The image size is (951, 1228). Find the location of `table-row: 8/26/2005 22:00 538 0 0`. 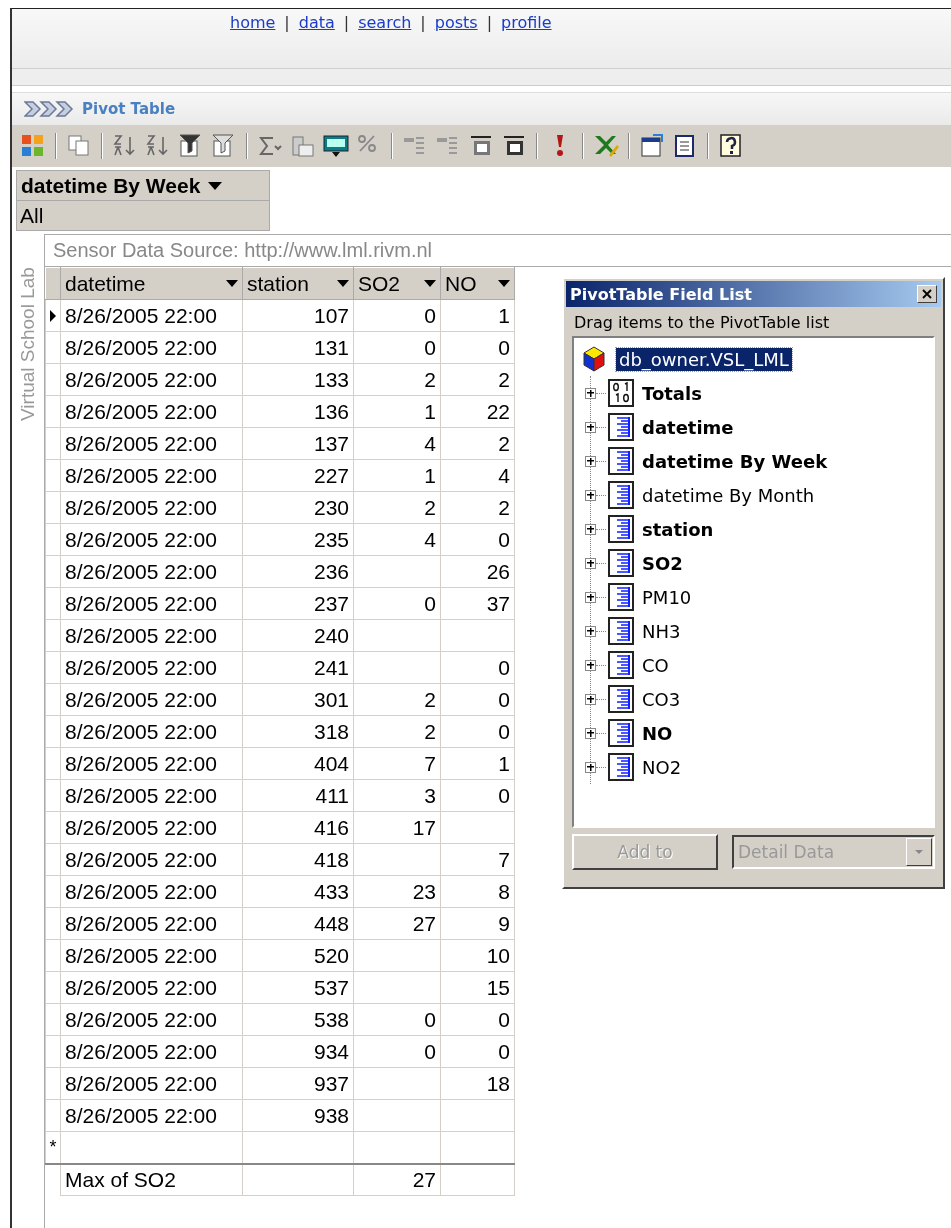

table-row: 8/26/2005 22:00 538 0 0 is located at coordinates (280, 1019).